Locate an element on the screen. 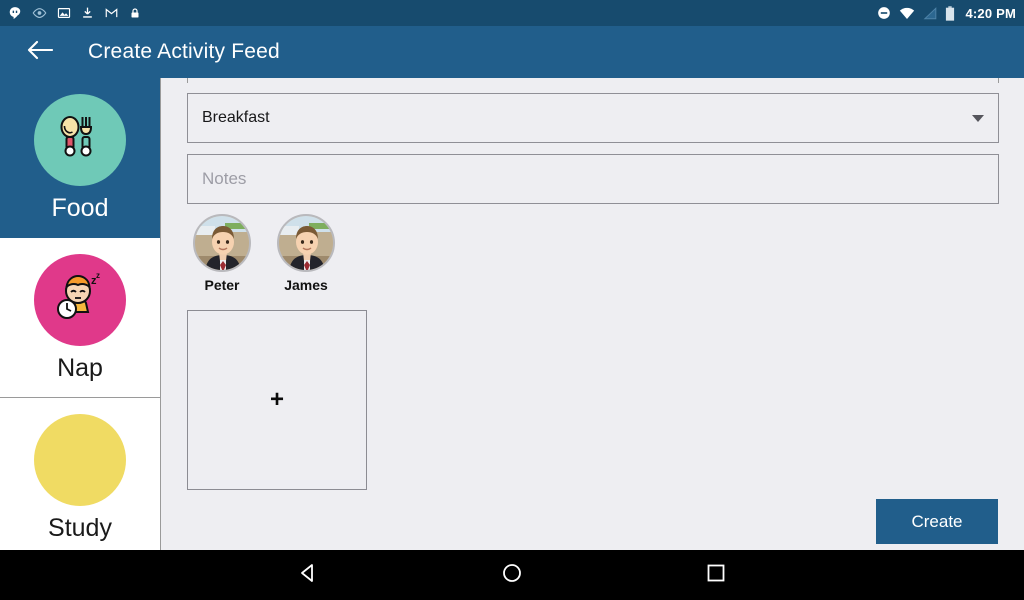 The image size is (1024, 600). person-chip: James is located at coordinates (306, 253).